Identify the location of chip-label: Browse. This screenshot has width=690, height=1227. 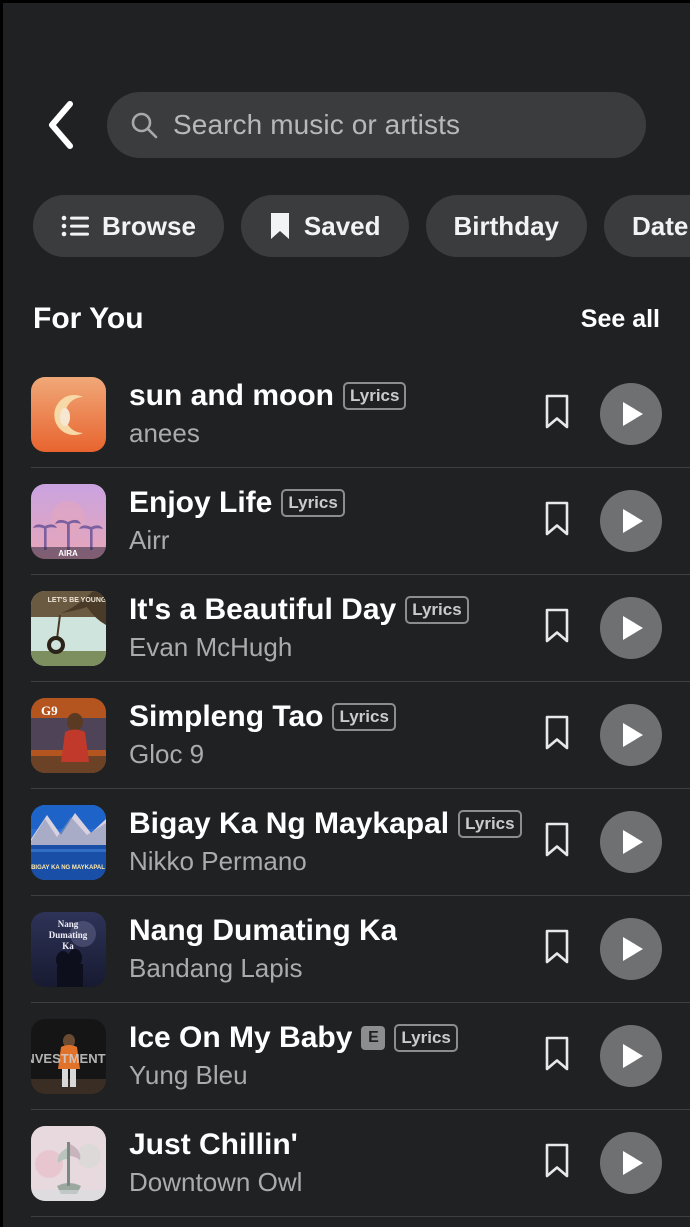
(149, 225).